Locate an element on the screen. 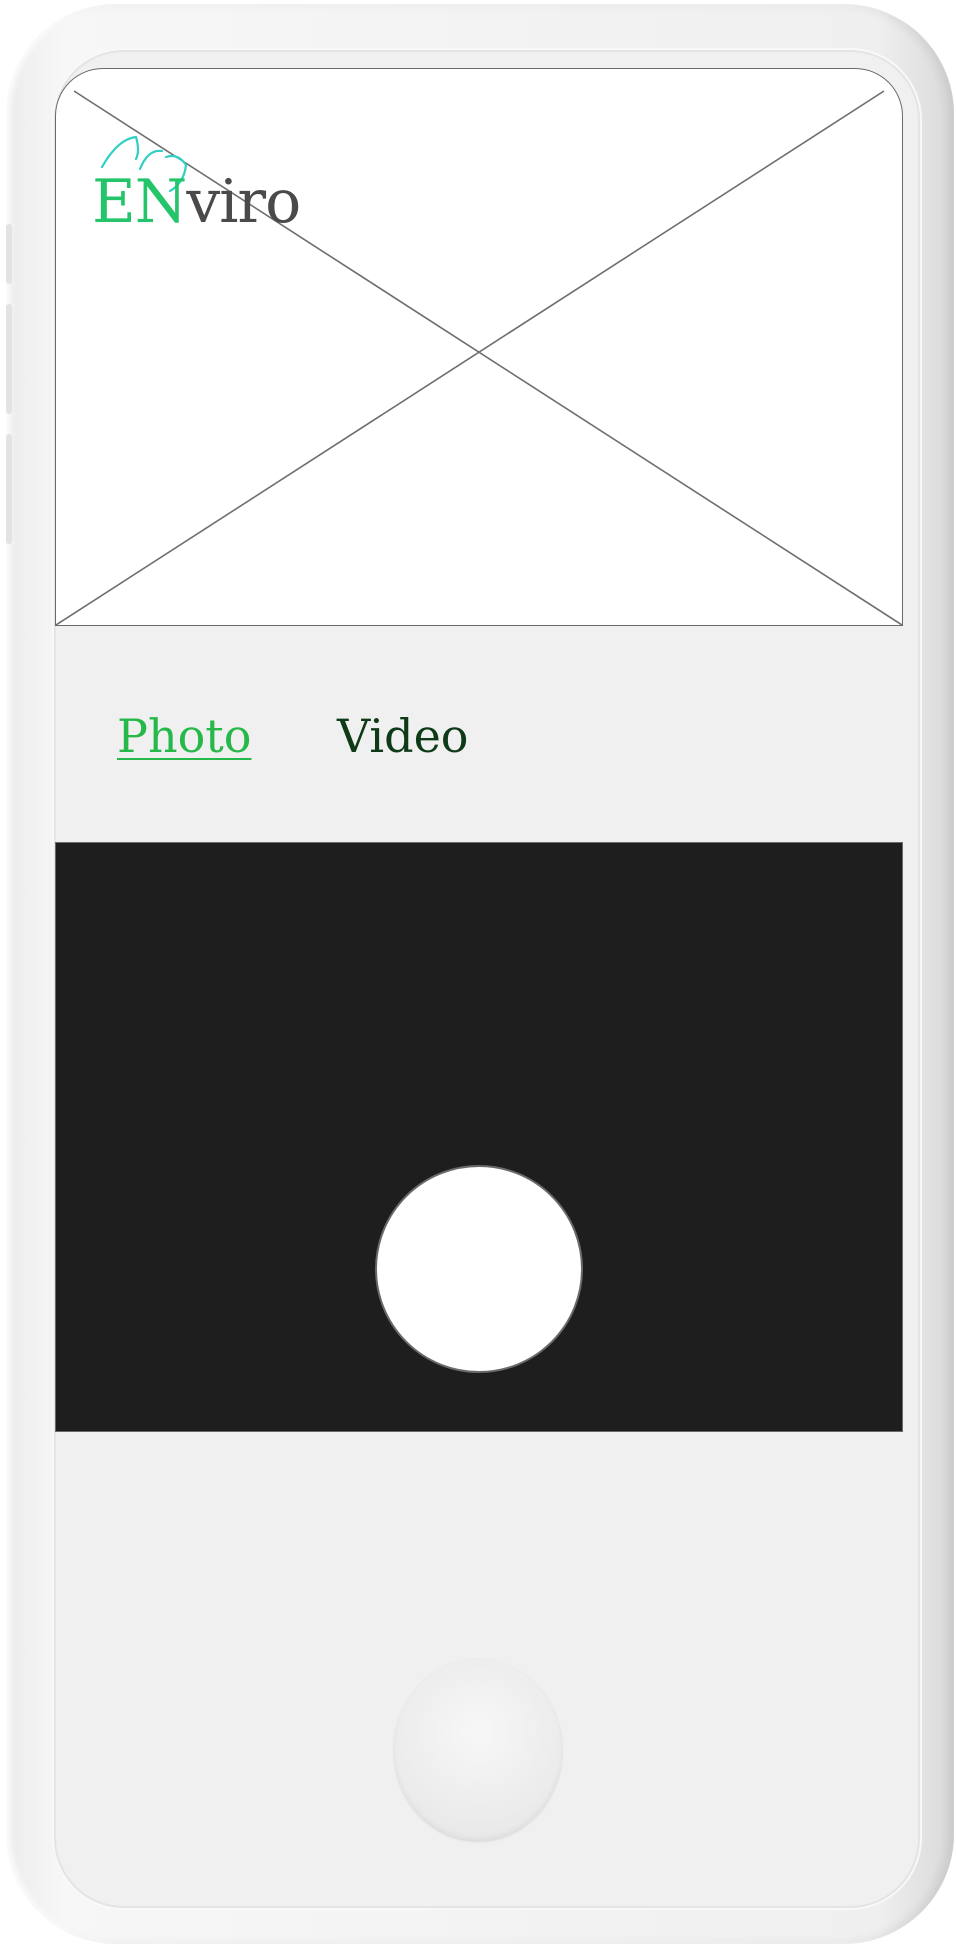  enviro-logo: ENviro is located at coordinates (222, 184).